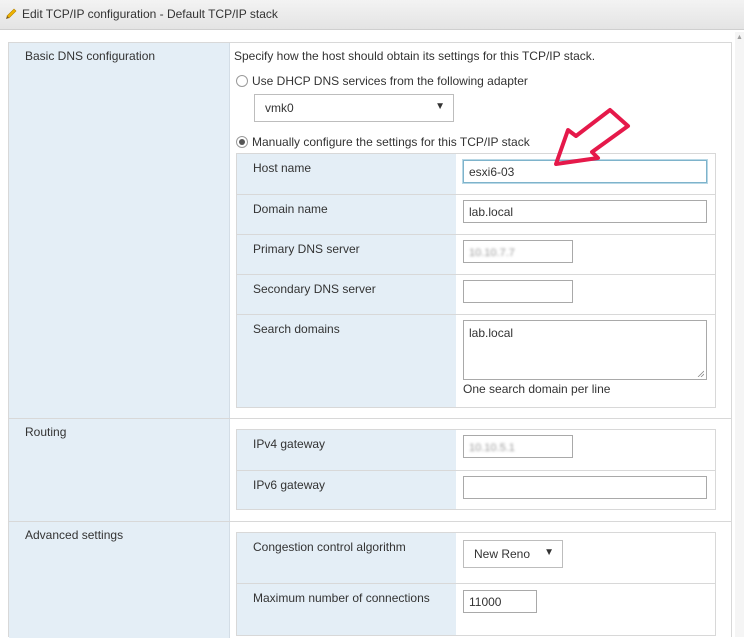  Describe the element at coordinates (518, 291) in the screenshot. I see `secondary-dns-input` at that location.